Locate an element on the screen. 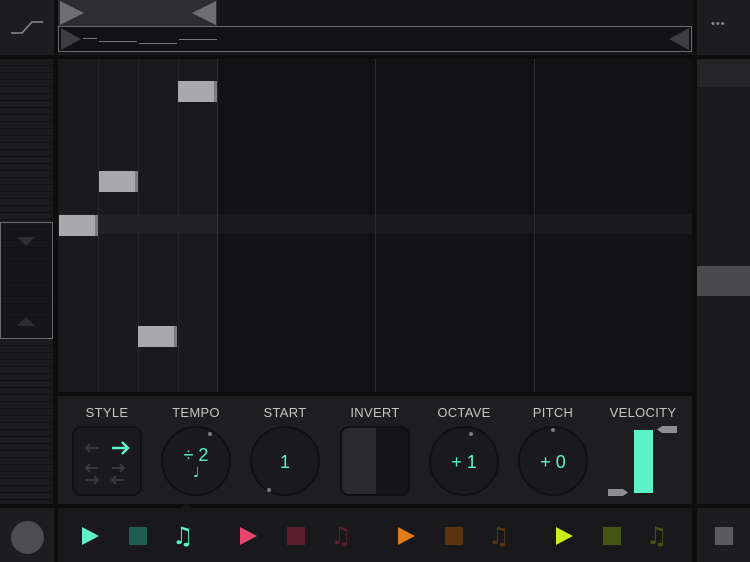  pattern-notes-icon-2: ♫ is located at coordinates (341, 536).